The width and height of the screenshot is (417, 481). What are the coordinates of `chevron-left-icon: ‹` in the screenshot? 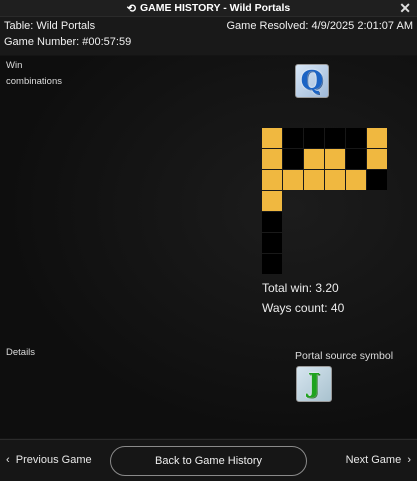 It's located at (8, 460).